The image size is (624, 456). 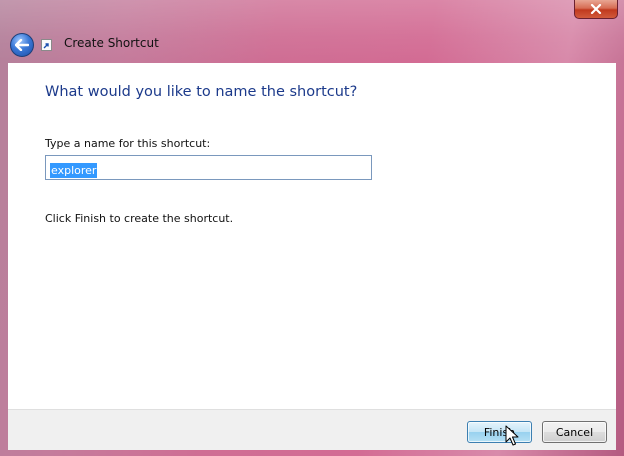 I want to click on window-title: Create Shortcut, so click(x=111, y=43).